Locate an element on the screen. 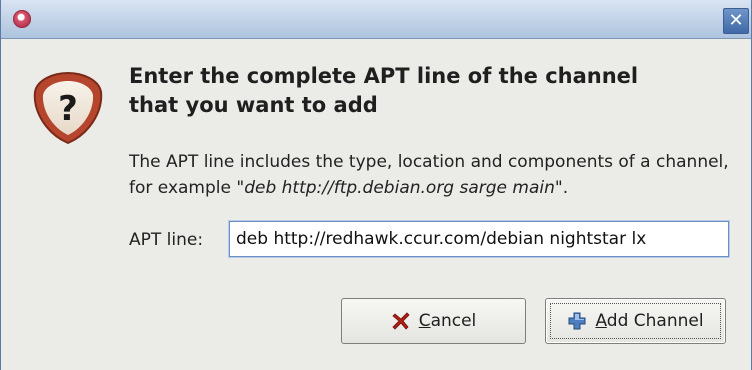  add-label-rest: dd Channel is located at coordinates (655, 321).